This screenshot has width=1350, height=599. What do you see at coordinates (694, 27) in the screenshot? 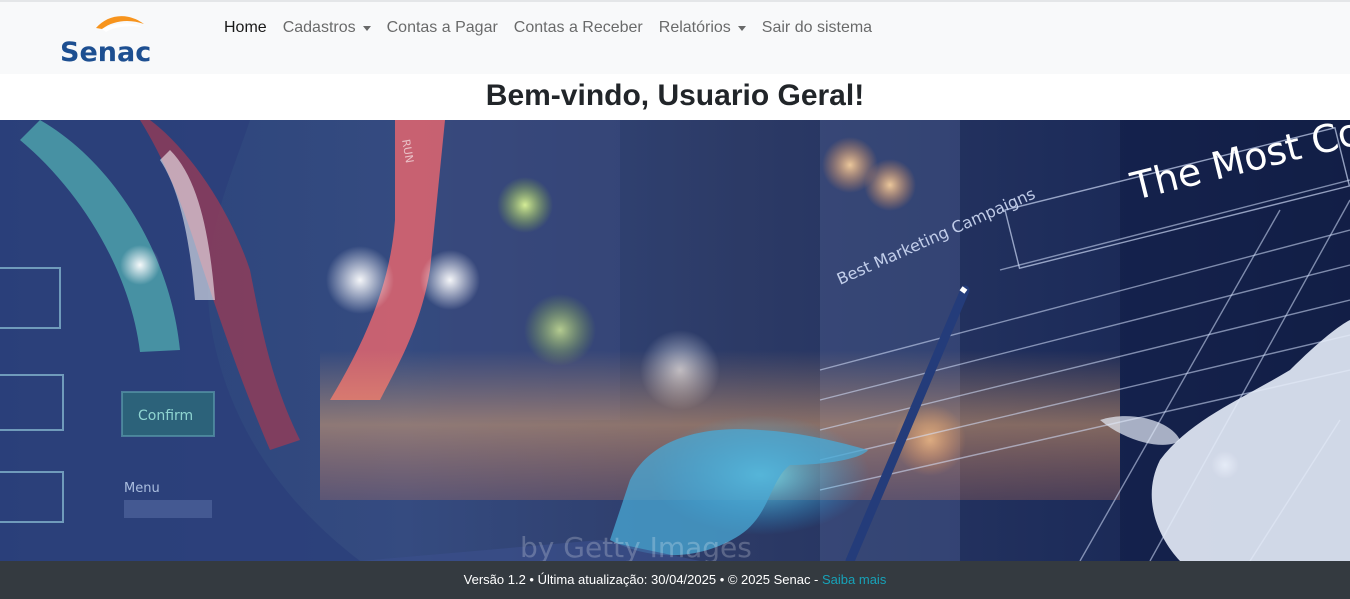
I see `nav-relatorios-label: Relatórios` at bounding box center [694, 27].